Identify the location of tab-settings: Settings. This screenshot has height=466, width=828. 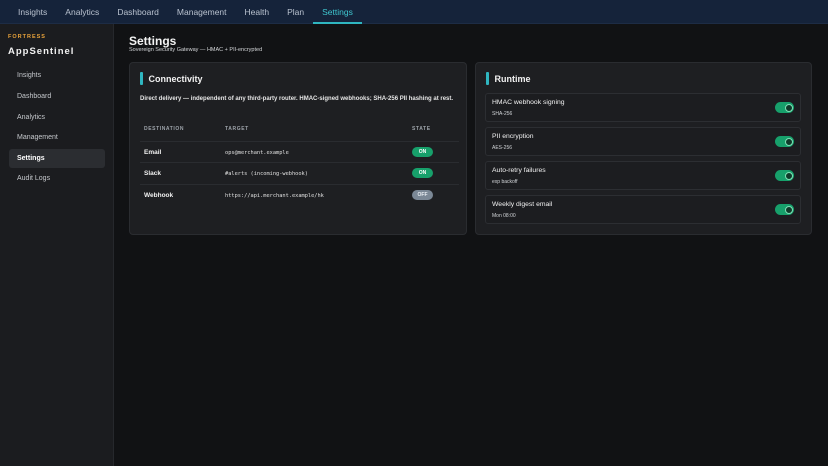
(337, 12).